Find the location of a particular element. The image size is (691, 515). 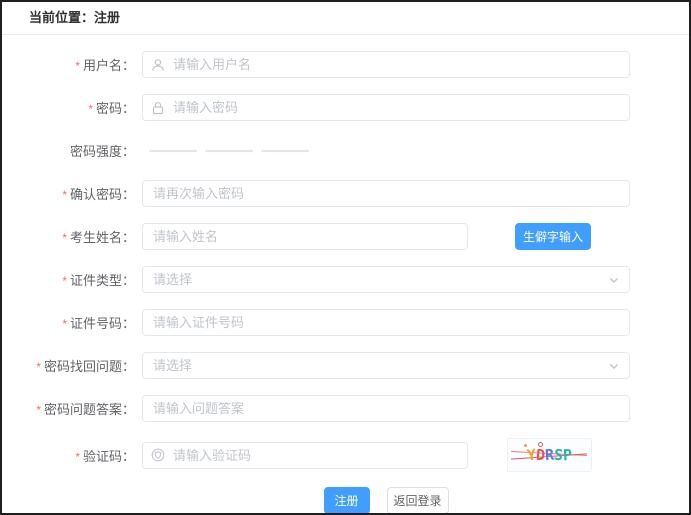

id-number-row: * 证件号码： is located at coordinates (345, 322).